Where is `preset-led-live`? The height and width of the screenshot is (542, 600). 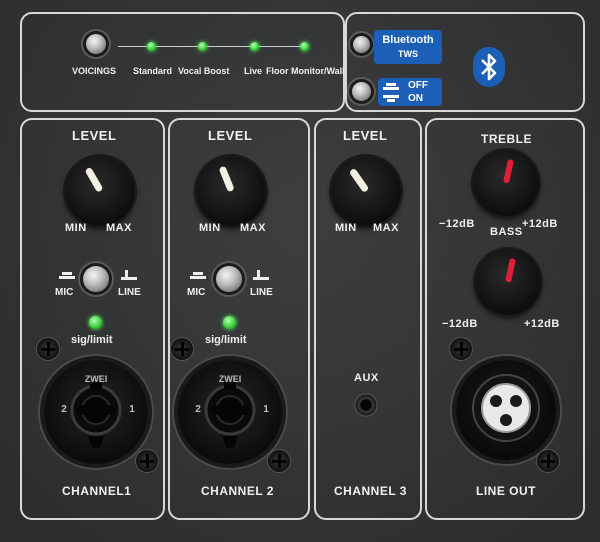 preset-led-live is located at coordinates (254, 46).